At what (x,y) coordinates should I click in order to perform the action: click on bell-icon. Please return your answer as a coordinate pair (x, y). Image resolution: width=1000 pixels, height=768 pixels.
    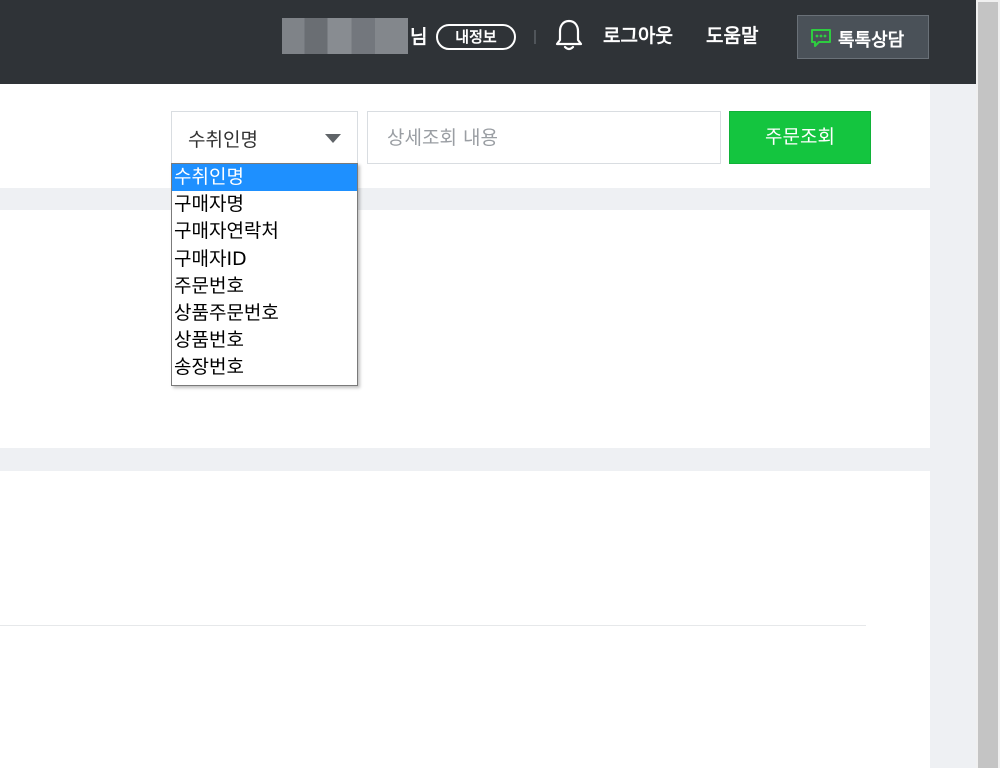
    Looking at the image, I should click on (569, 35).